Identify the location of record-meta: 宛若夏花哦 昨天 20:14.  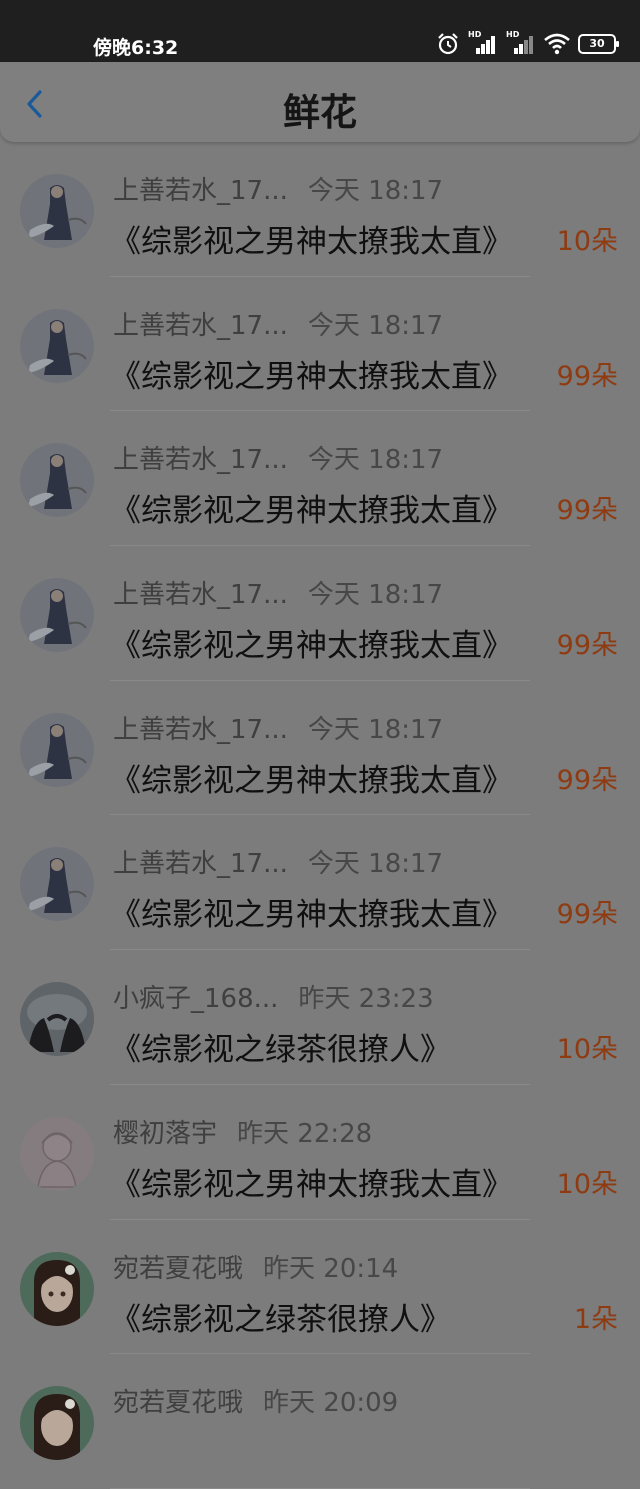
(255, 1266).